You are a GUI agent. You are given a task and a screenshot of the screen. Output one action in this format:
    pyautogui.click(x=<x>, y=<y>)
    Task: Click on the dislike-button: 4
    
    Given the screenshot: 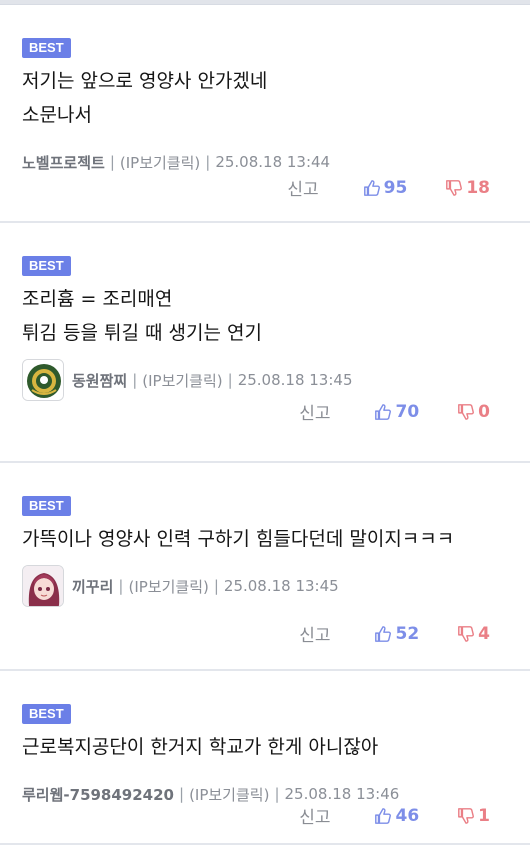 What is the action you would take?
    pyautogui.click(x=473, y=634)
    